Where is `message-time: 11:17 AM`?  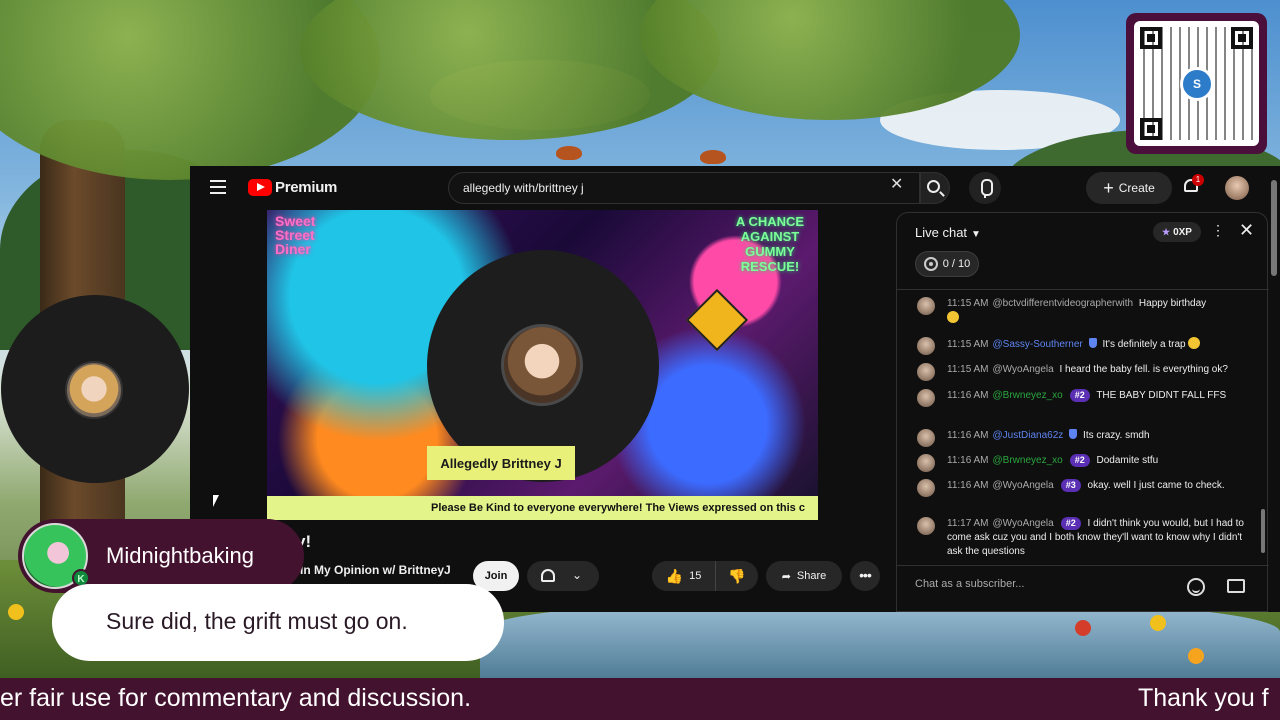
message-time: 11:17 AM is located at coordinates (968, 523).